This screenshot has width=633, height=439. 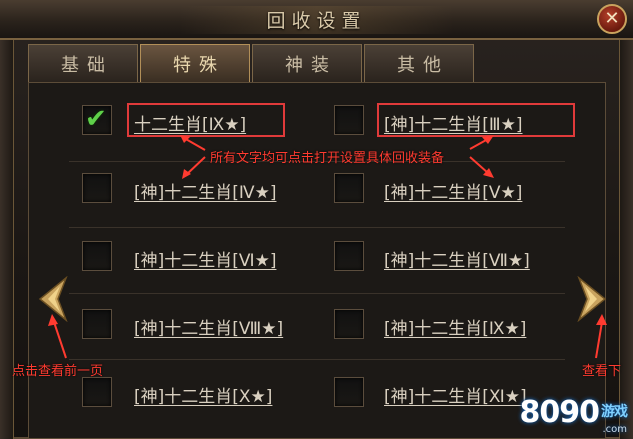 I want to click on item-label-link: [神]十二生肖[Ⅷ★], so click(x=208, y=326).